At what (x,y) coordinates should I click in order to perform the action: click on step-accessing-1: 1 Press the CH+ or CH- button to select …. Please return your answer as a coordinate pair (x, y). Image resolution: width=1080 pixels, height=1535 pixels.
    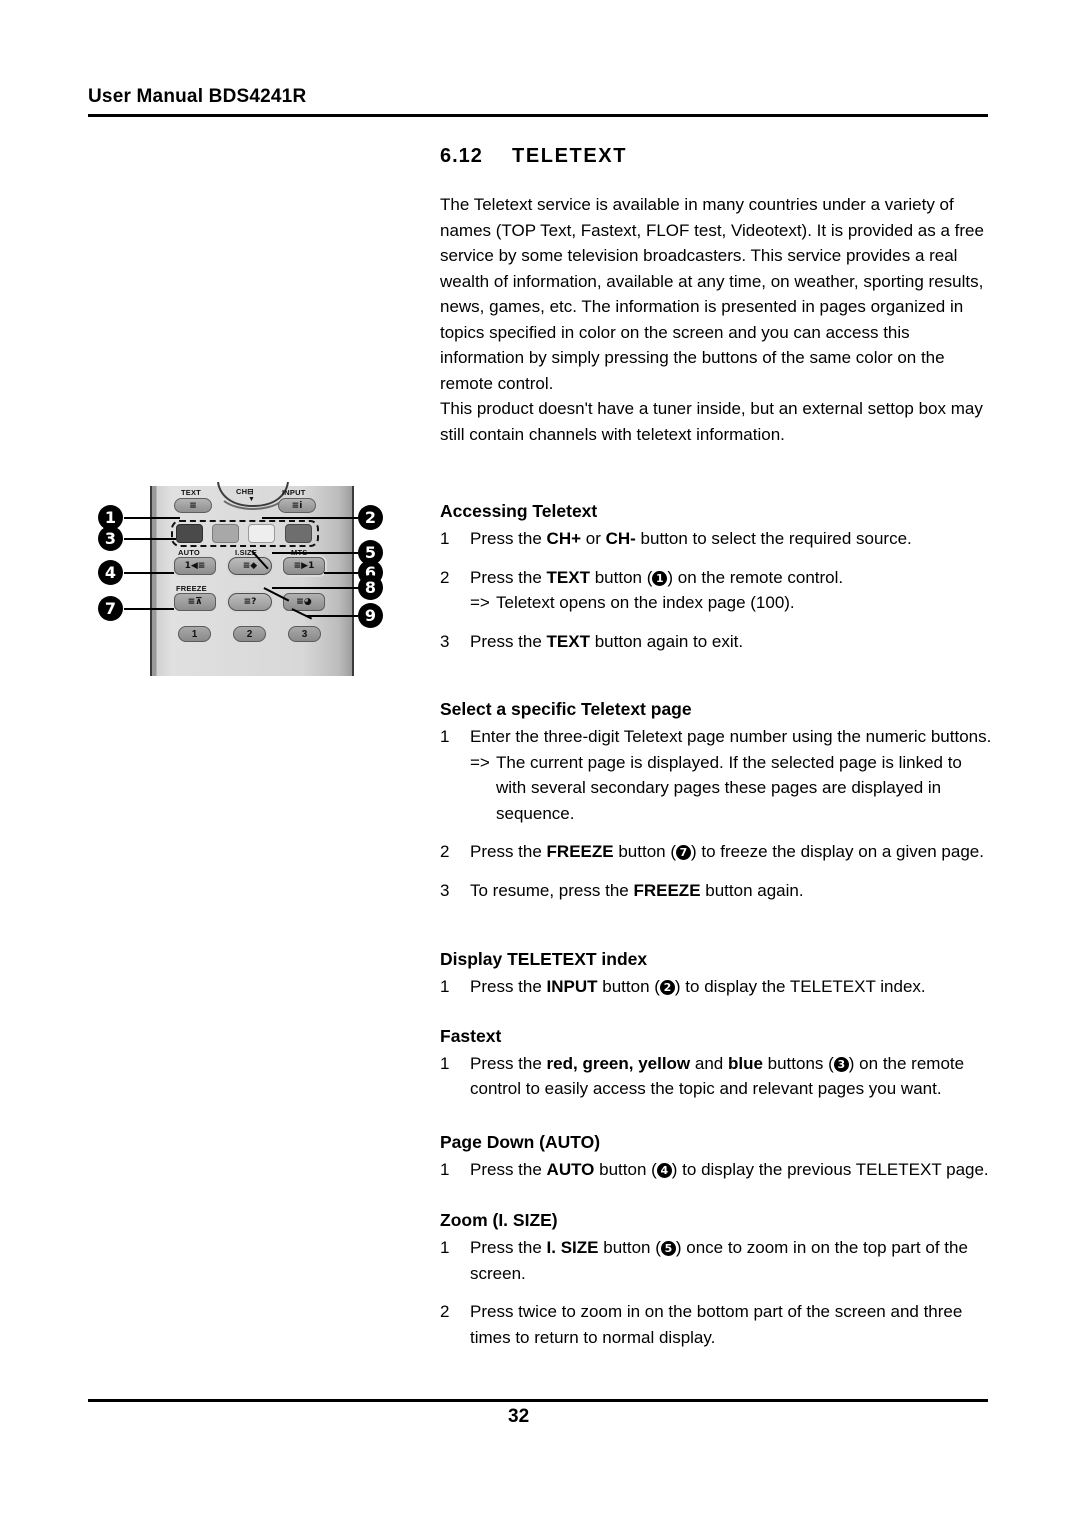
    Looking at the image, I should click on (716, 539).